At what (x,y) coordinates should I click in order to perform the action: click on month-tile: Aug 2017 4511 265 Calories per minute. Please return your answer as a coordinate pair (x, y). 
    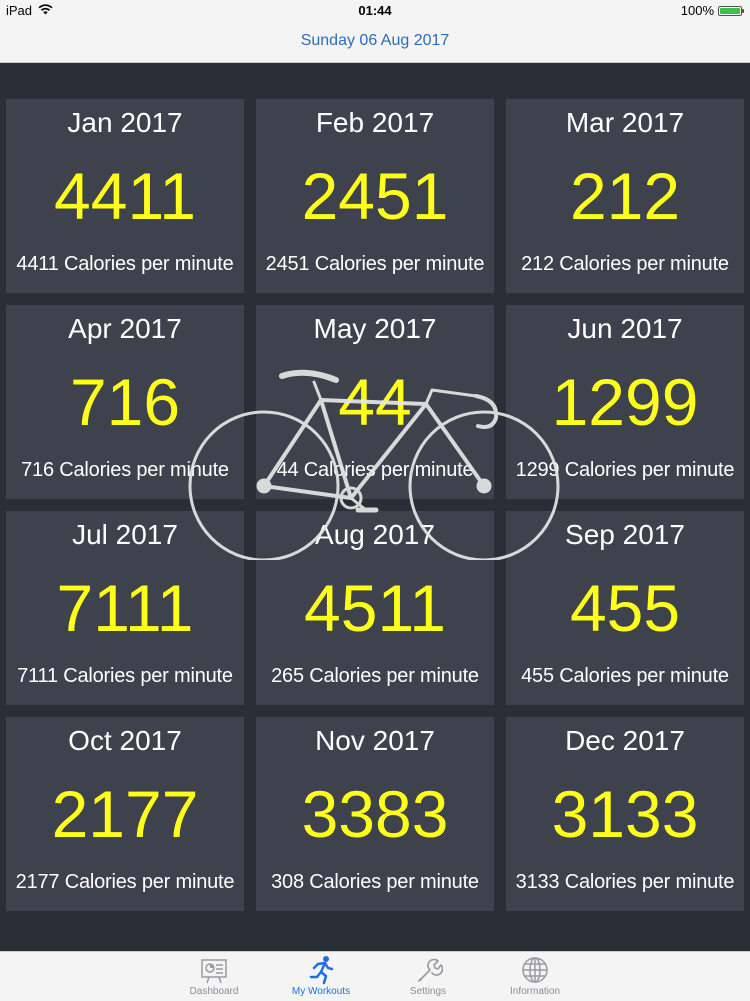
    Looking at the image, I should click on (375, 608).